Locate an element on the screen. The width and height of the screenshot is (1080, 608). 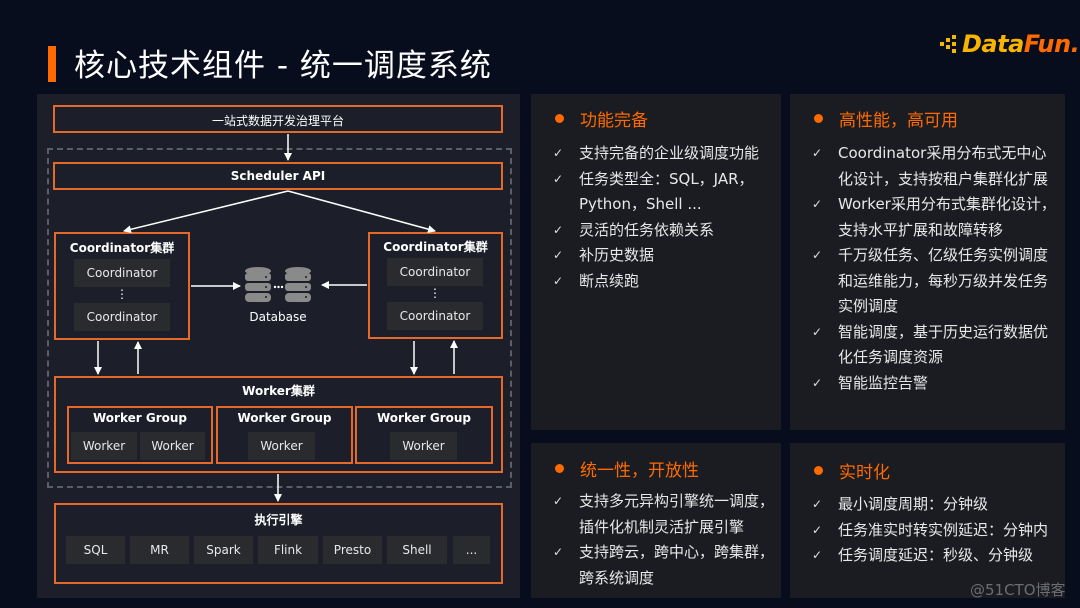
card-heading-text: 实时化 is located at coordinates (864, 473).